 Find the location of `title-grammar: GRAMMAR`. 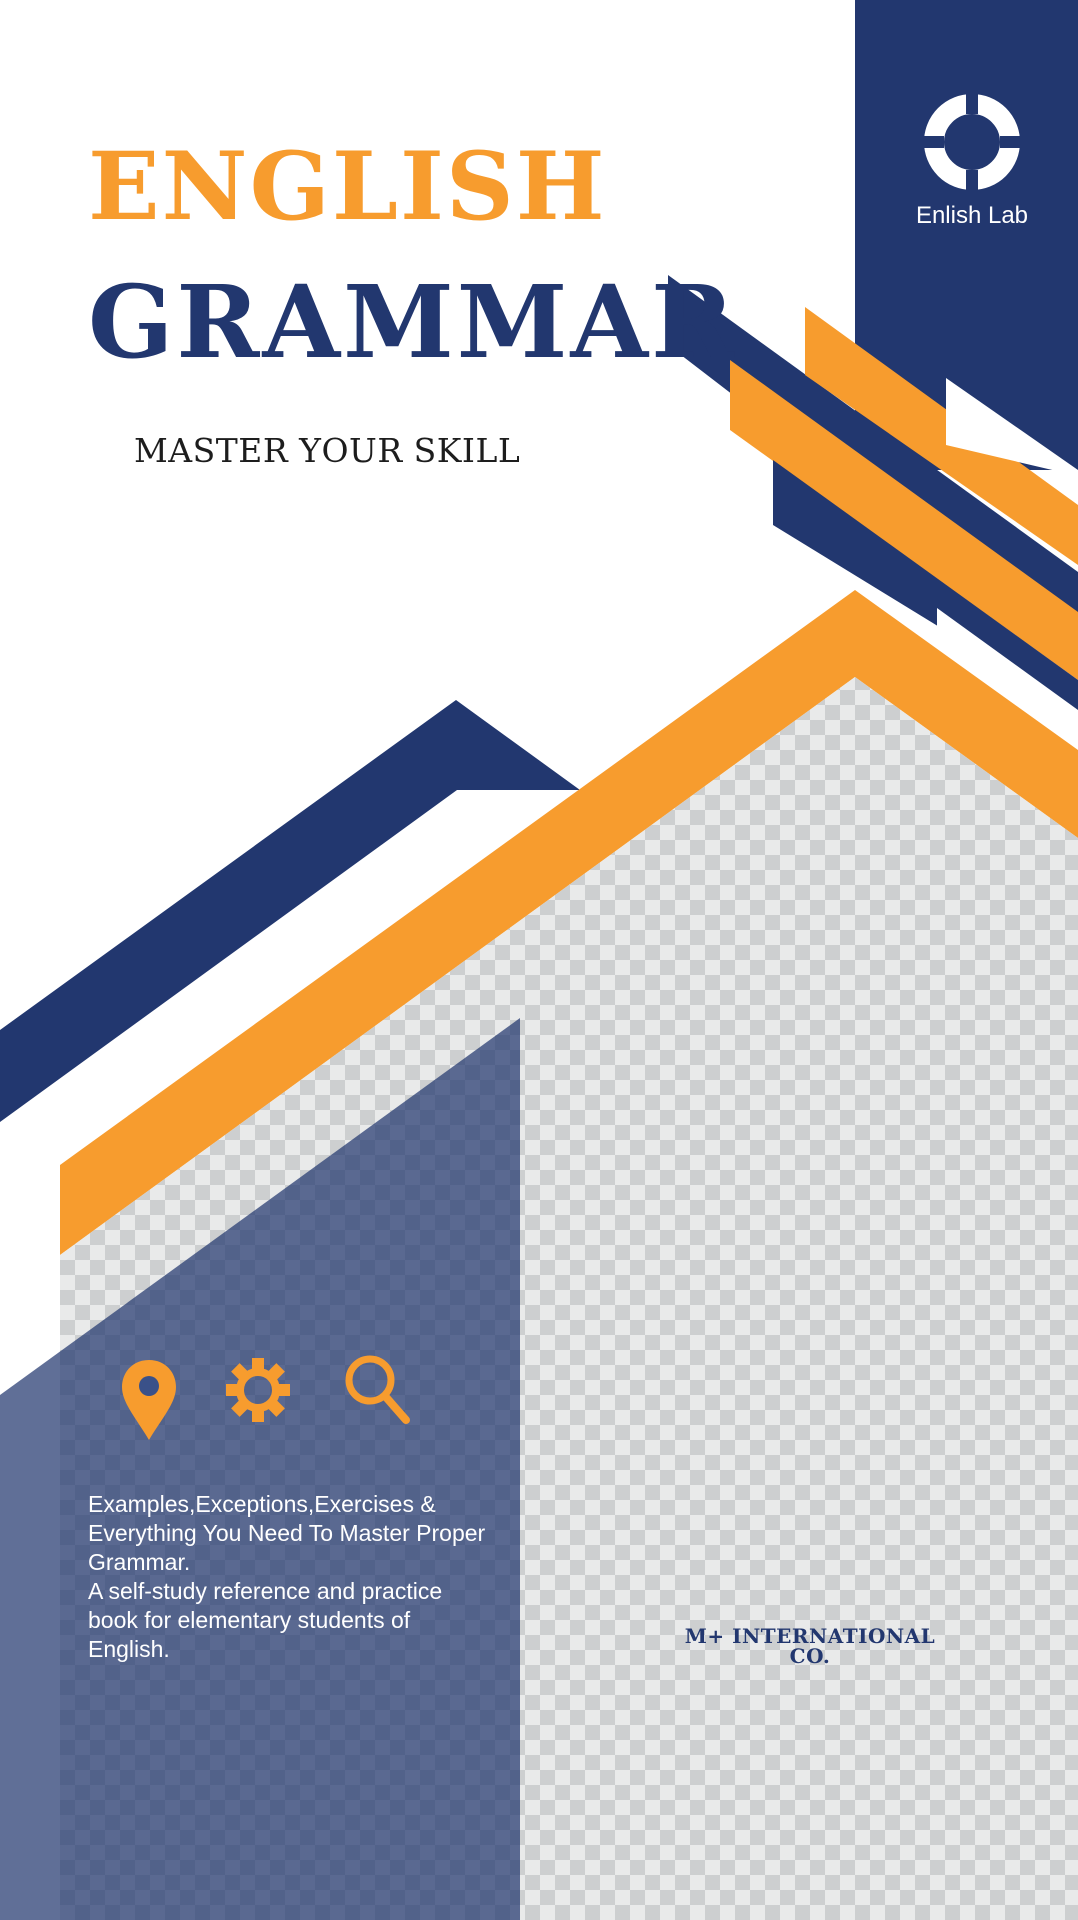

title-grammar: GRAMMAR is located at coordinates (413, 322).